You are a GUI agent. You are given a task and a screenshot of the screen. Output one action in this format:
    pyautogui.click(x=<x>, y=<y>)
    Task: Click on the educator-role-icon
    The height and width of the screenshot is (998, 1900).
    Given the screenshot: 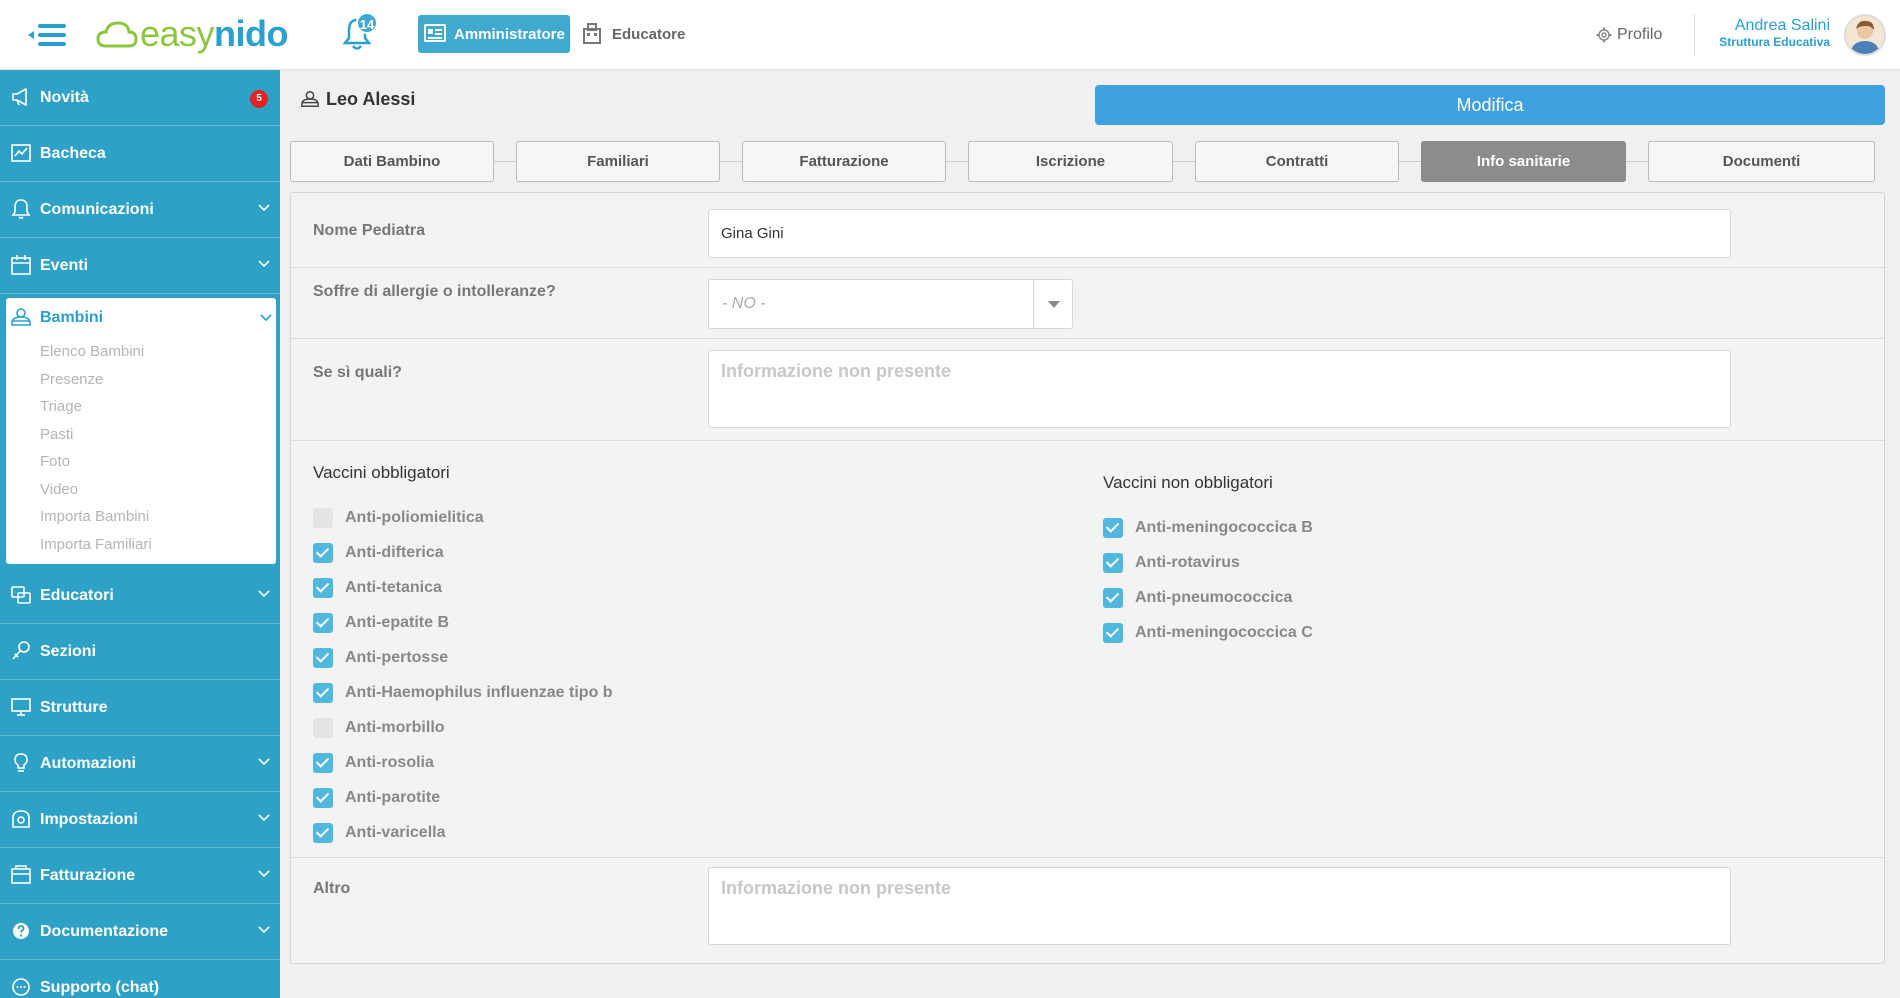 What is the action you would take?
    pyautogui.click(x=592, y=33)
    